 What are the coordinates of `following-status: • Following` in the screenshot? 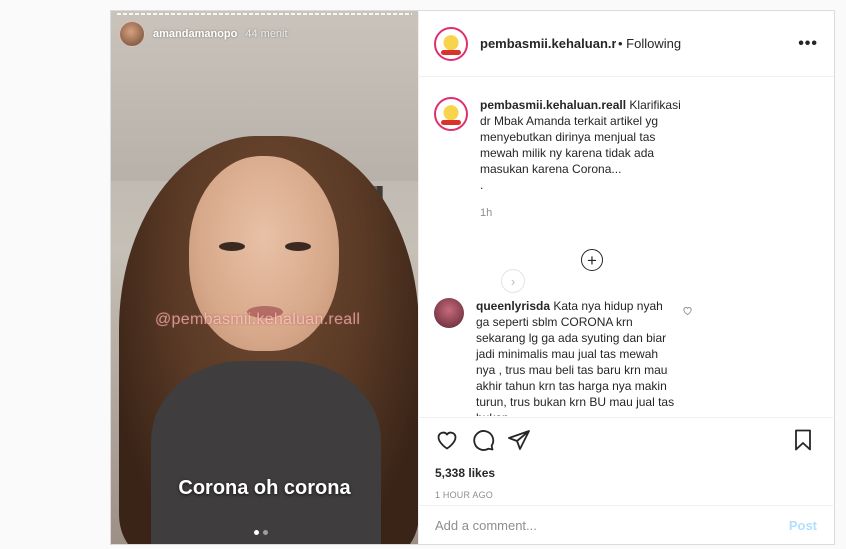 It's located at (649, 43).